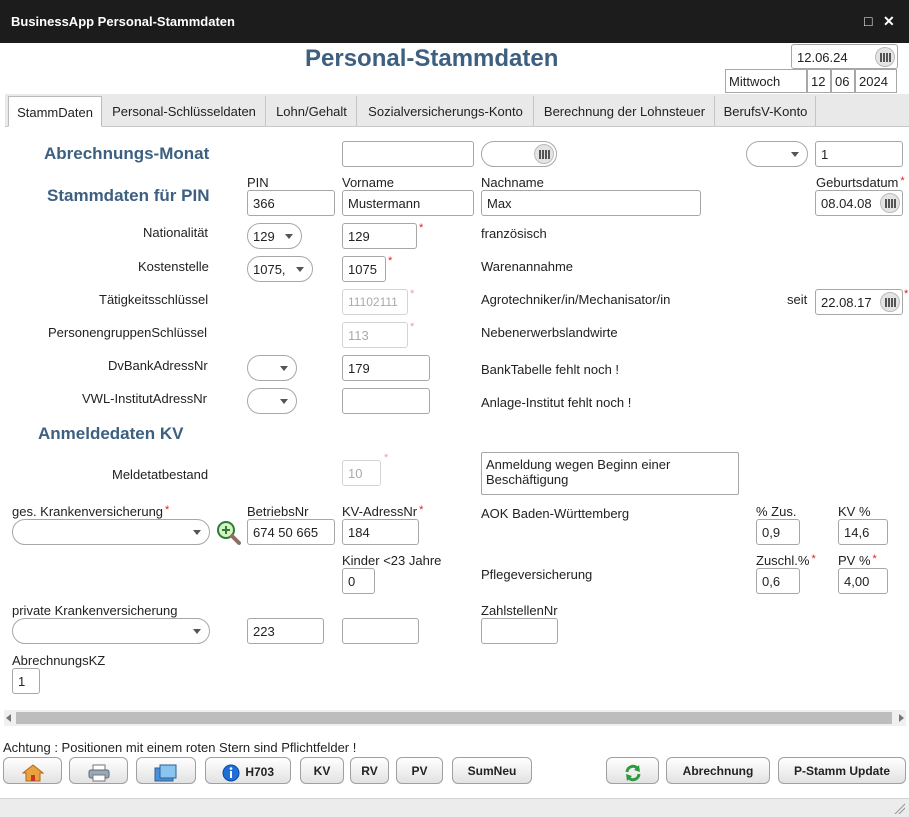 This screenshot has width=909, height=817. What do you see at coordinates (127, 332) in the screenshot?
I see `personengruppe-label: PersonengruppenSchlüssel` at bounding box center [127, 332].